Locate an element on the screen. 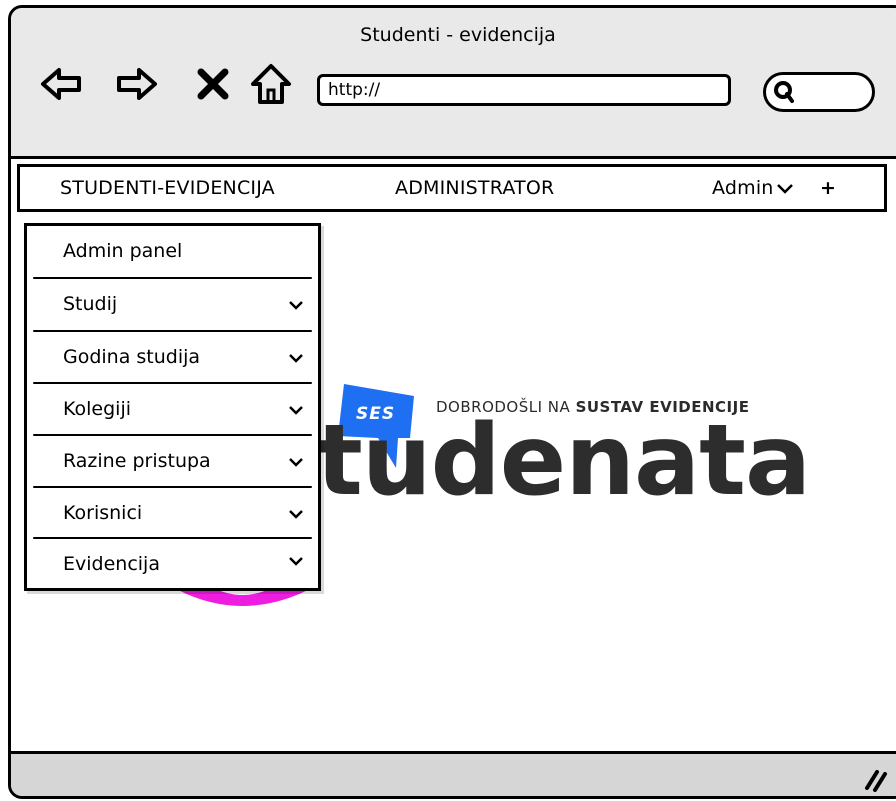 The width and height of the screenshot is (896, 801). menu-item-label: Razine pristupa is located at coordinates (137, 461).